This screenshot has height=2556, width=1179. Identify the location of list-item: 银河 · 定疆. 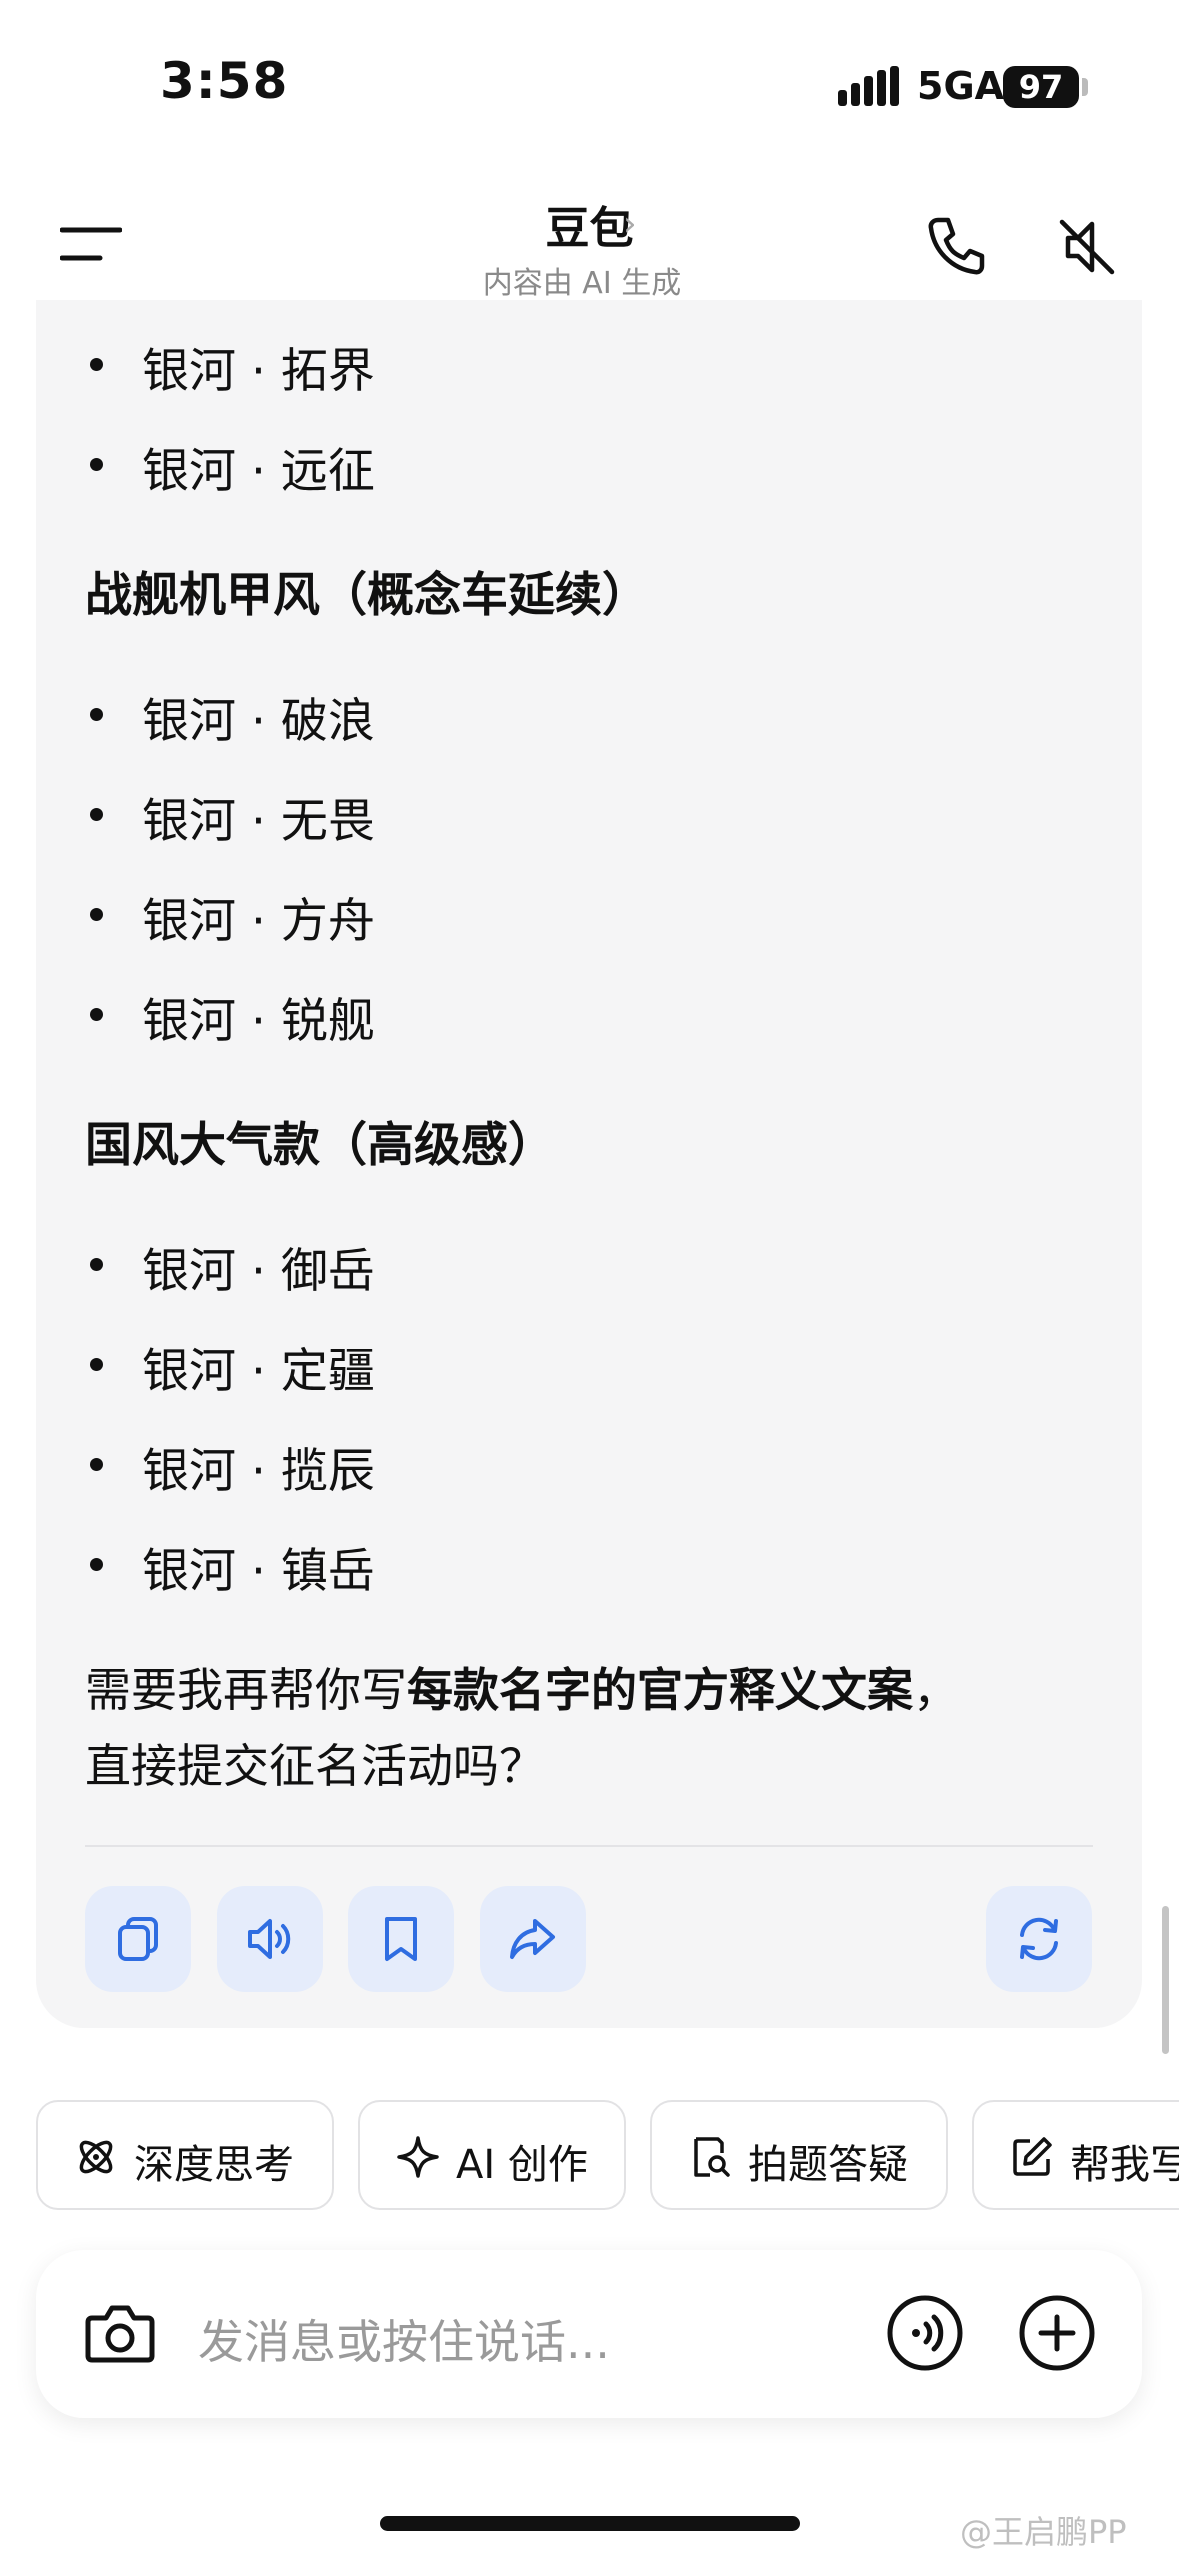
(258, 1371).